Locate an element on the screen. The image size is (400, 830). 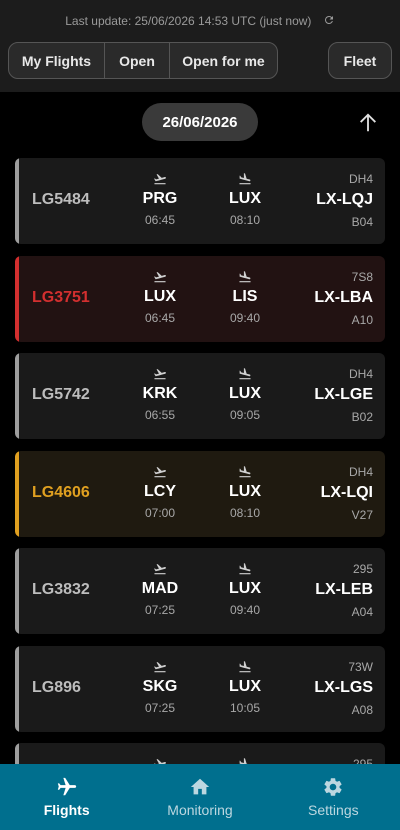
aircraft-column: 7S8 LX-LBA A10 is located at coordinates (343, 298).